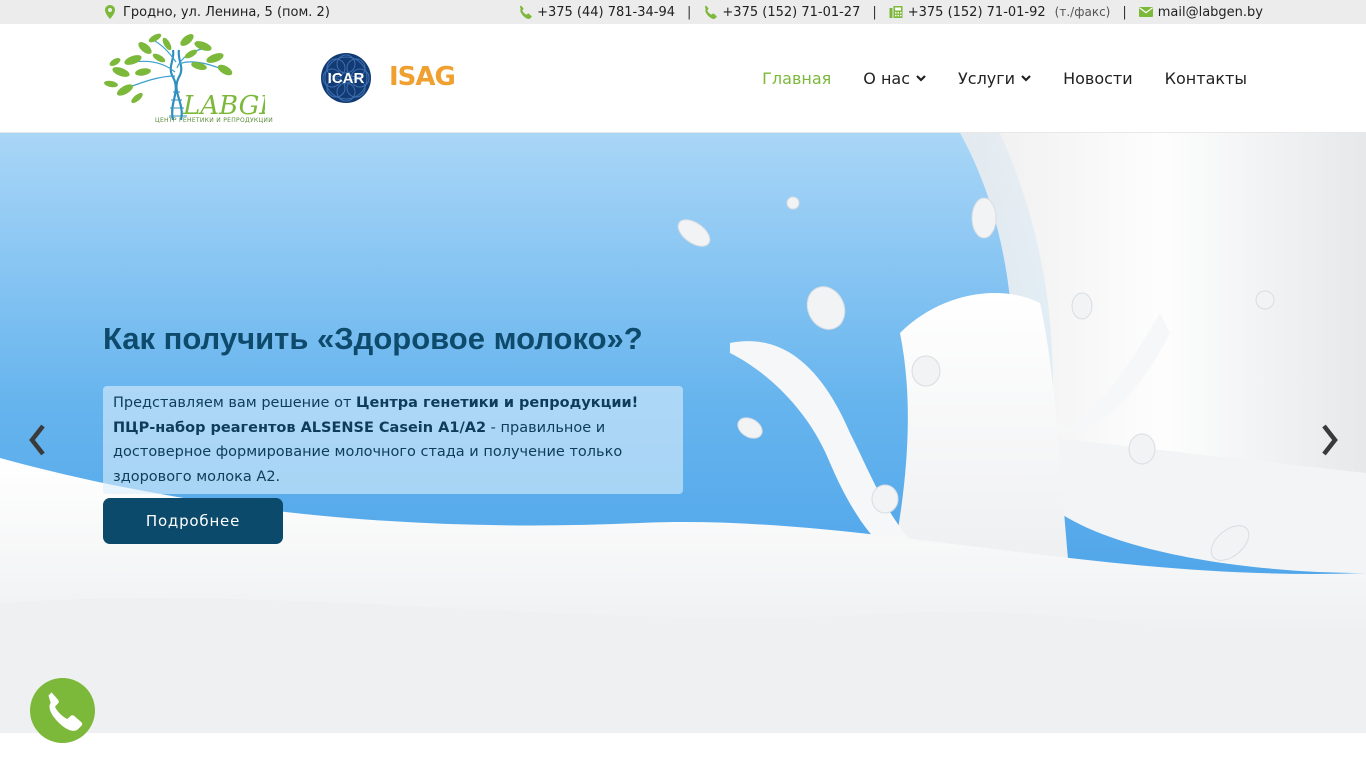 Image resolution: width=1366 pixels, height=768 pixels. I want to click on call-button, so click(62, 710).